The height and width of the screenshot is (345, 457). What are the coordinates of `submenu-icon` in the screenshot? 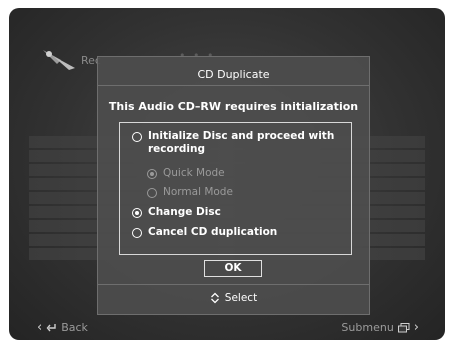 It's located at (403, 327).